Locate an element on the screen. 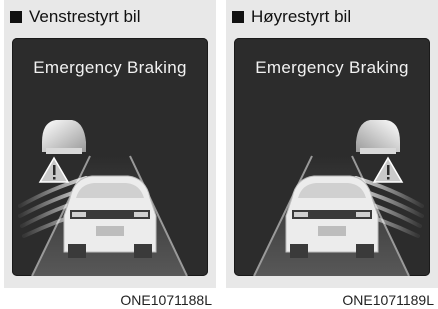  panel-title: Høyrestyrt bil is located at coordinates (291, 17).